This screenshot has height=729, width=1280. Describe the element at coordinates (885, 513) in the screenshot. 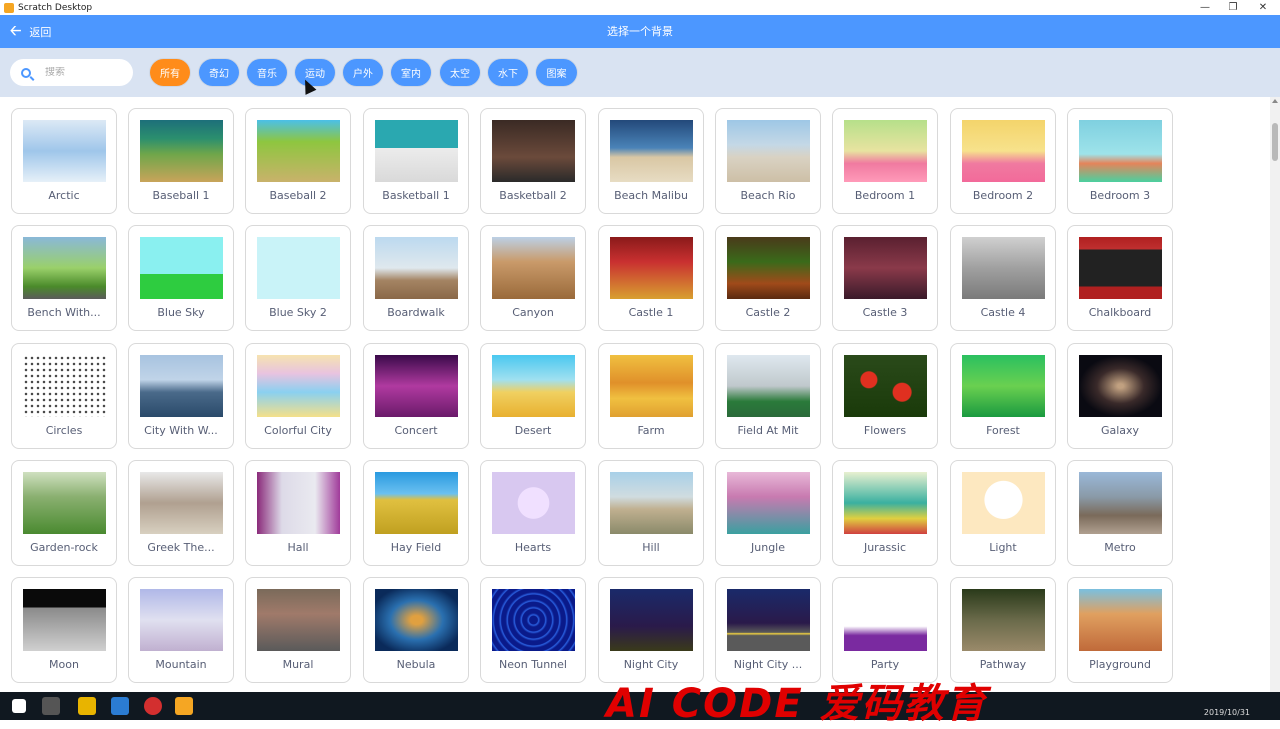

I see `backdrop-card: Jurassic` at that location.